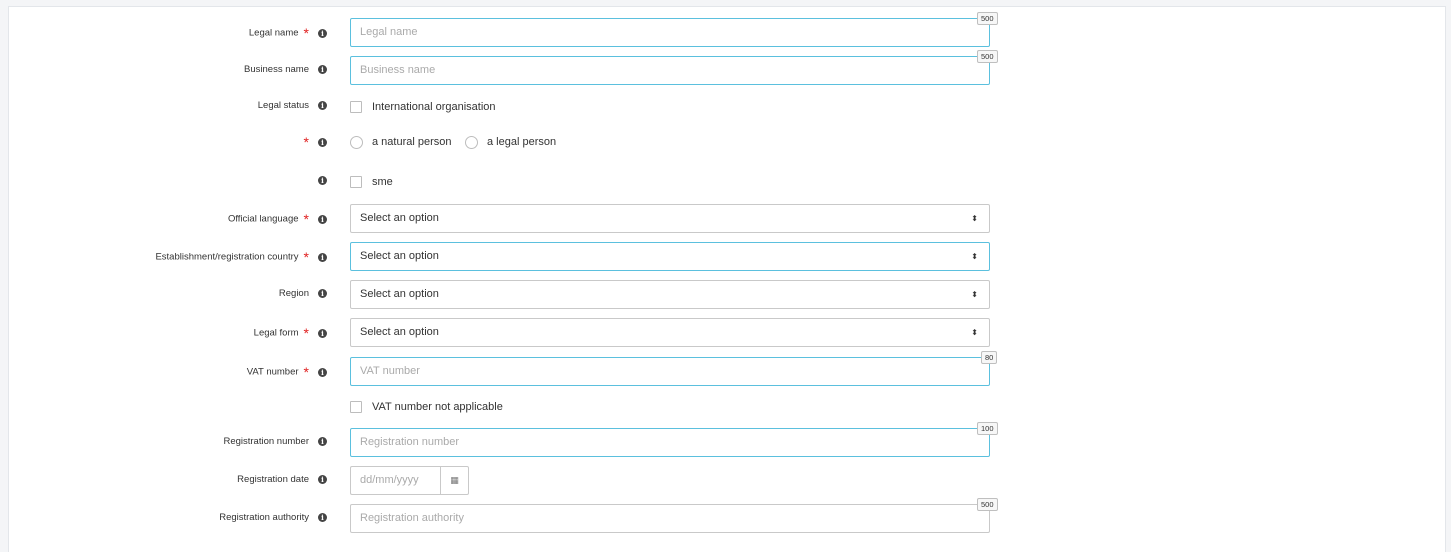  Describe the element at coordinates (670, 332) in the screenshot. I see `legal-form-select: Select an option ⬍` at that location.